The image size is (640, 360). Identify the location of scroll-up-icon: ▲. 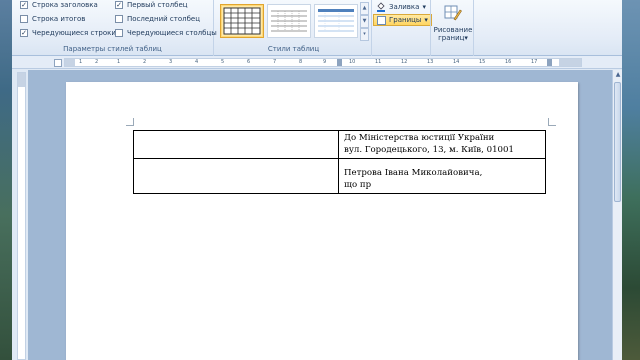
(617, 75).